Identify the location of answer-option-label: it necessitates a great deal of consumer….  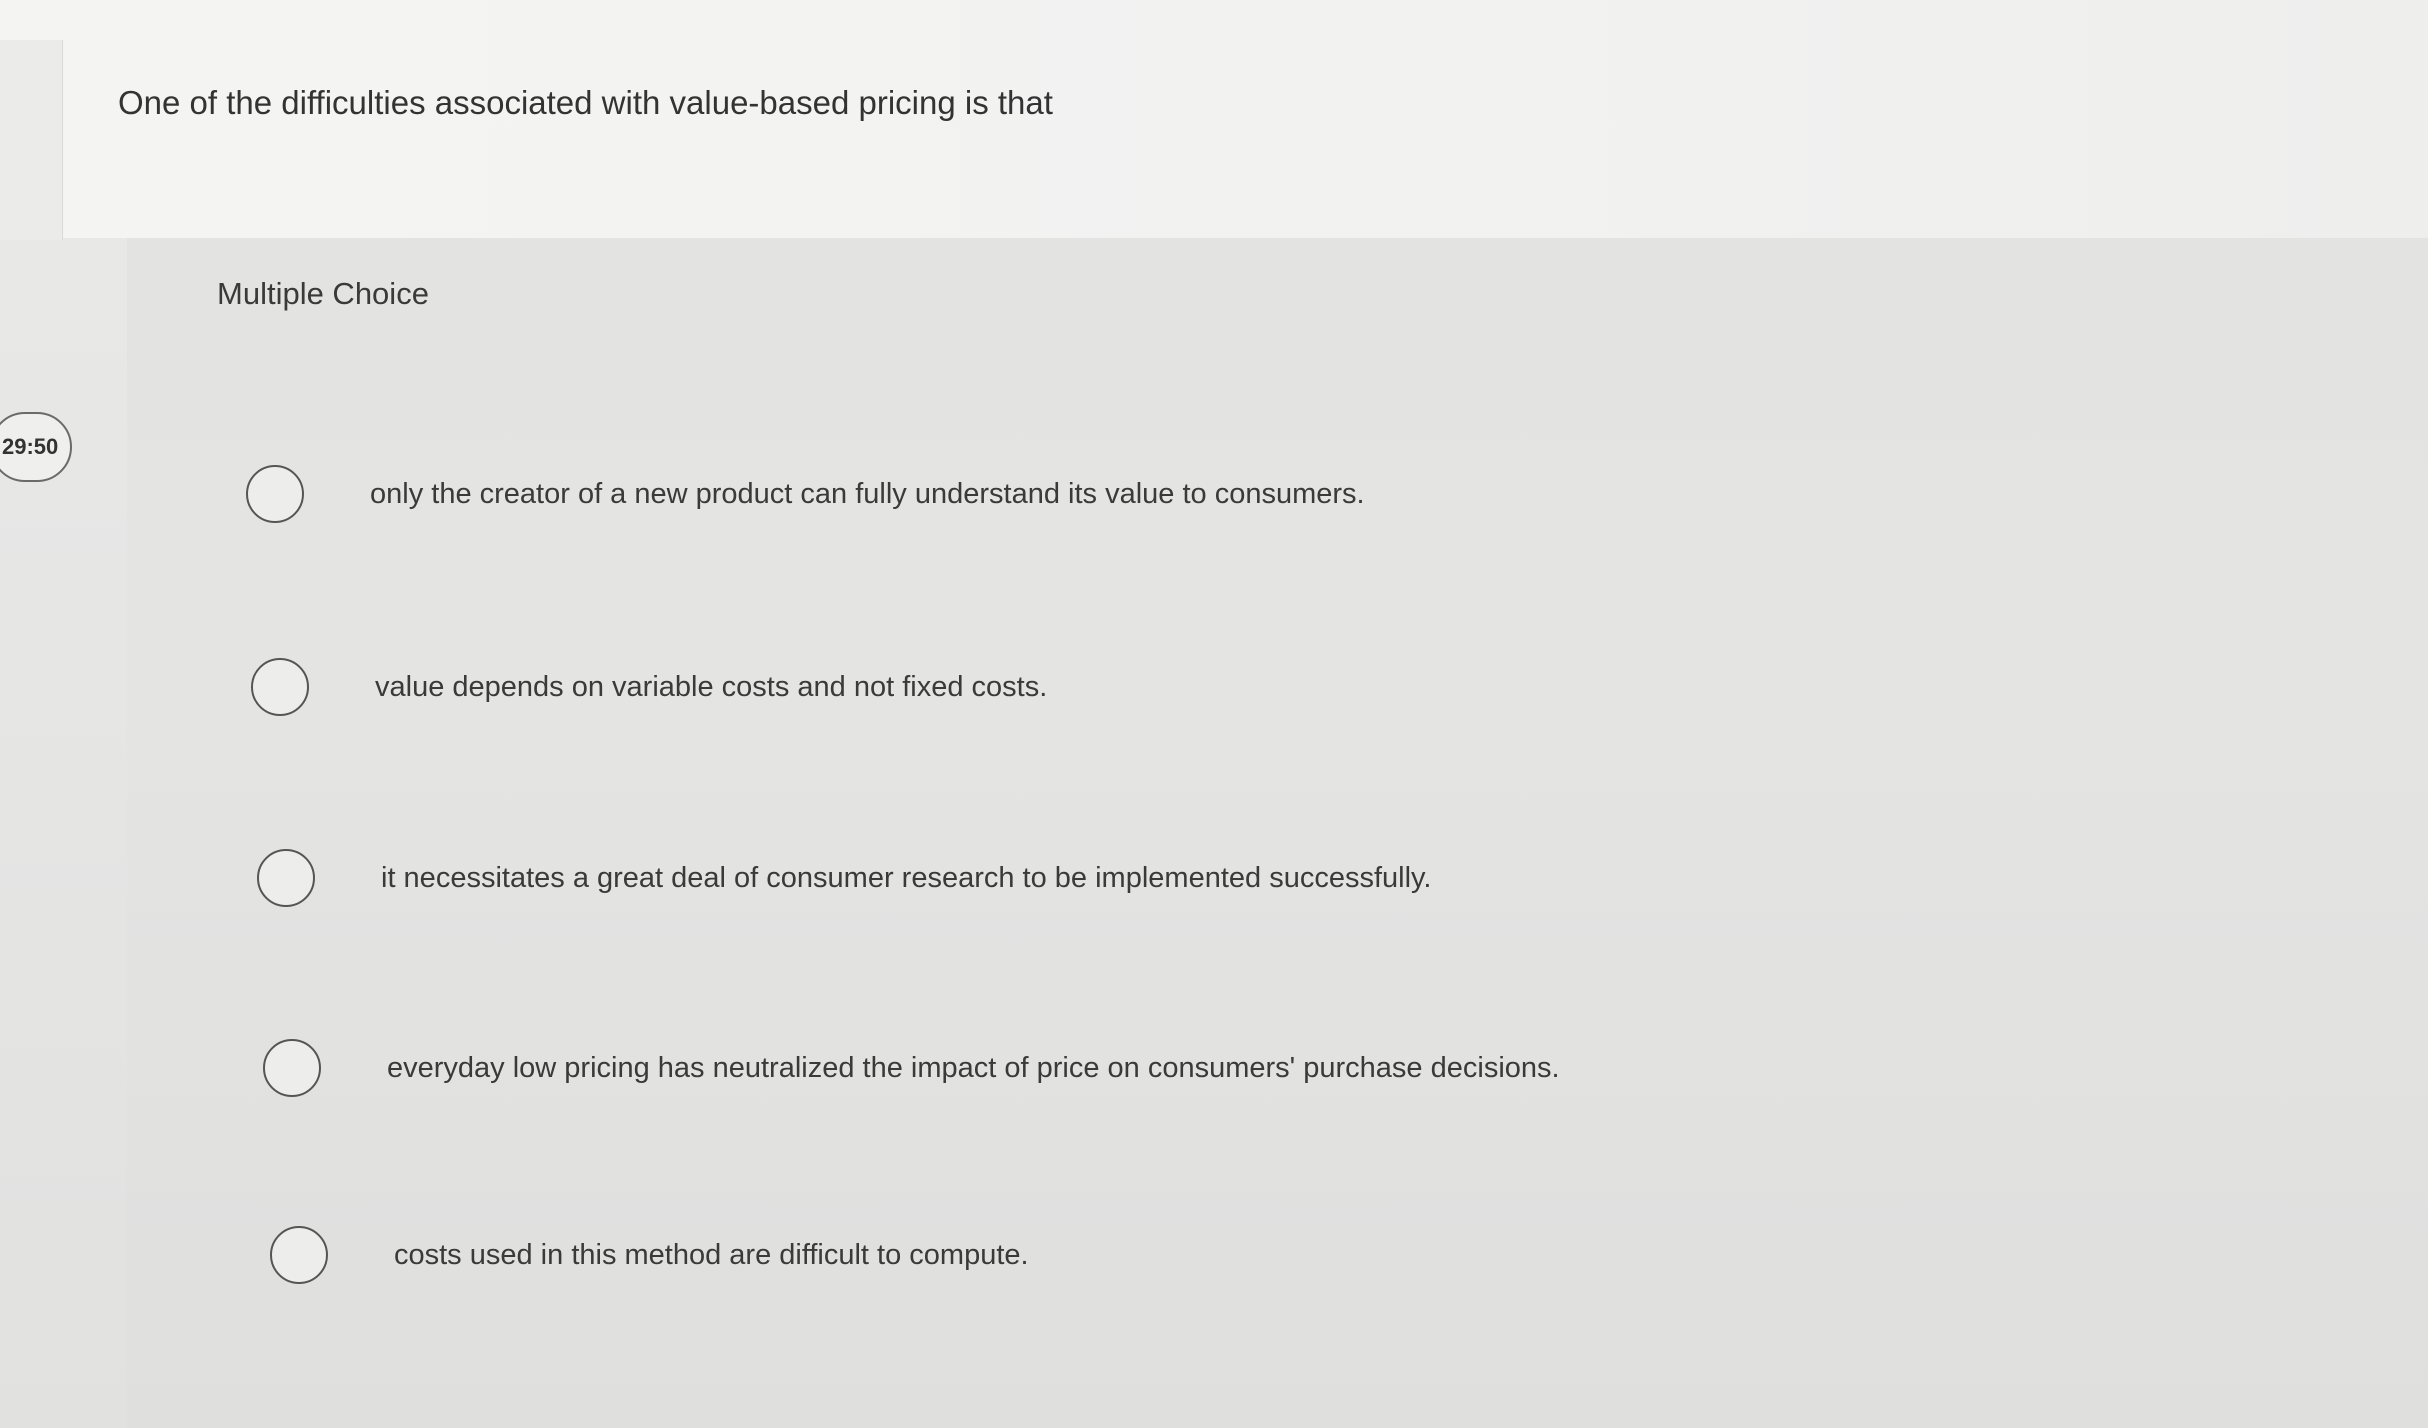
(906, 877).